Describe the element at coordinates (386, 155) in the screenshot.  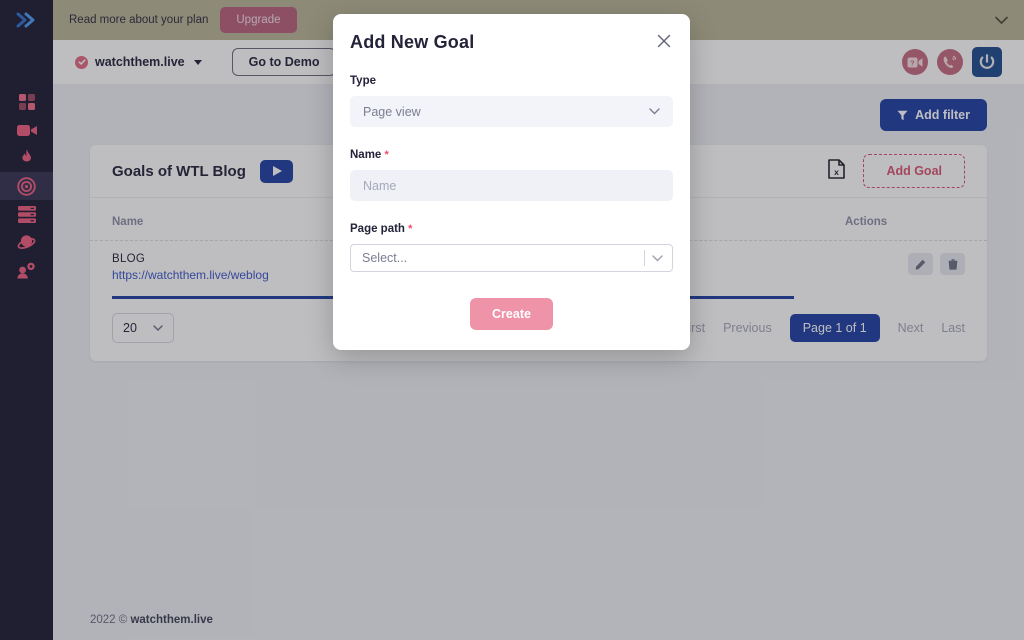
I see `name-required-mark: *` at that location.